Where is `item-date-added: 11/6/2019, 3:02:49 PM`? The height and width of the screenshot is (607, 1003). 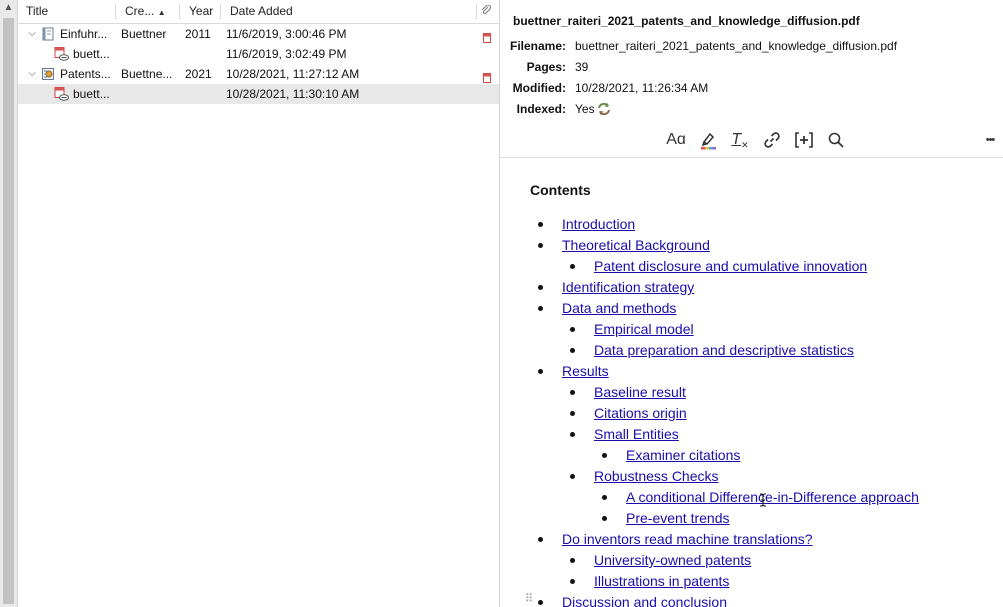 item-date-added: 11/6/2019, 3:02:49 PM is located at coordinates (286, 54).